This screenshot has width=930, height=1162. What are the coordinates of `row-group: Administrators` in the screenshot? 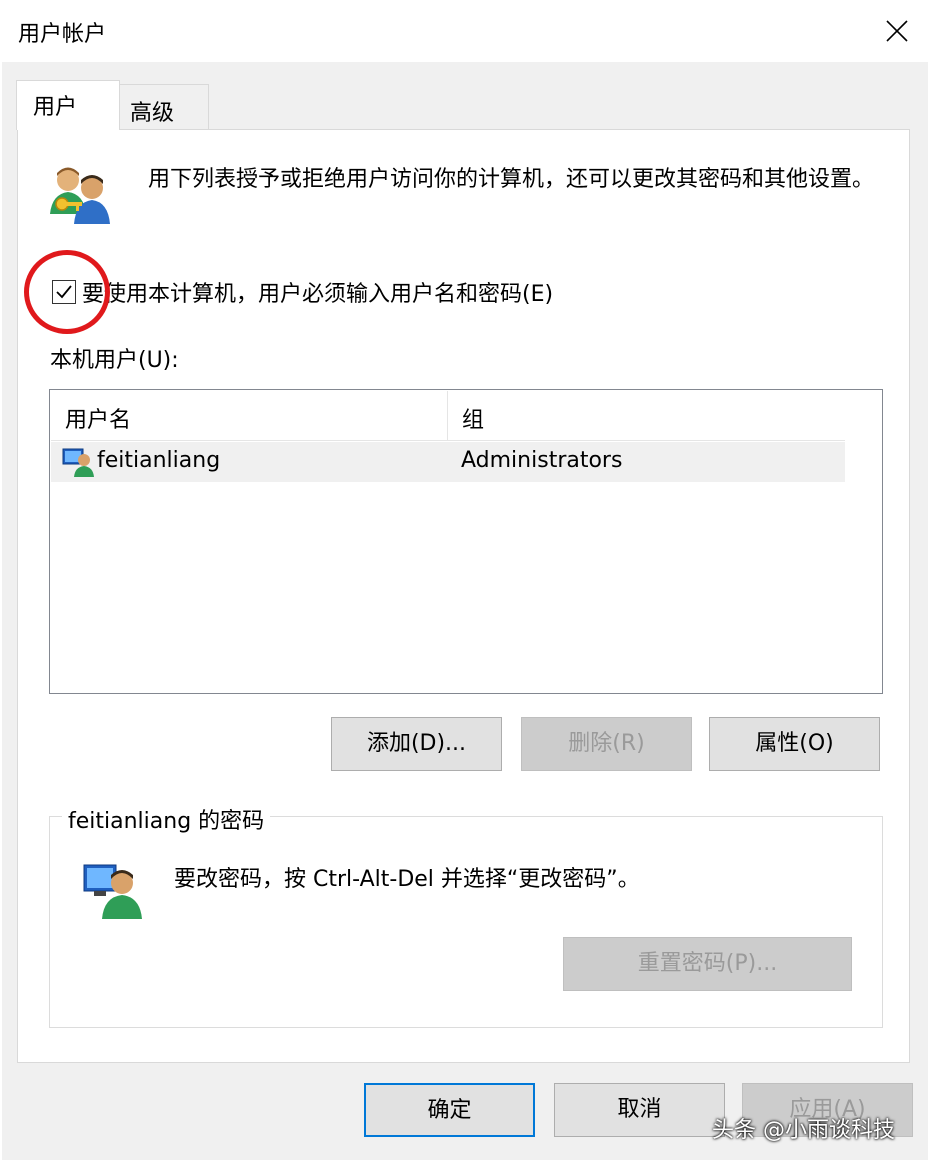 It's located at (542, 460).